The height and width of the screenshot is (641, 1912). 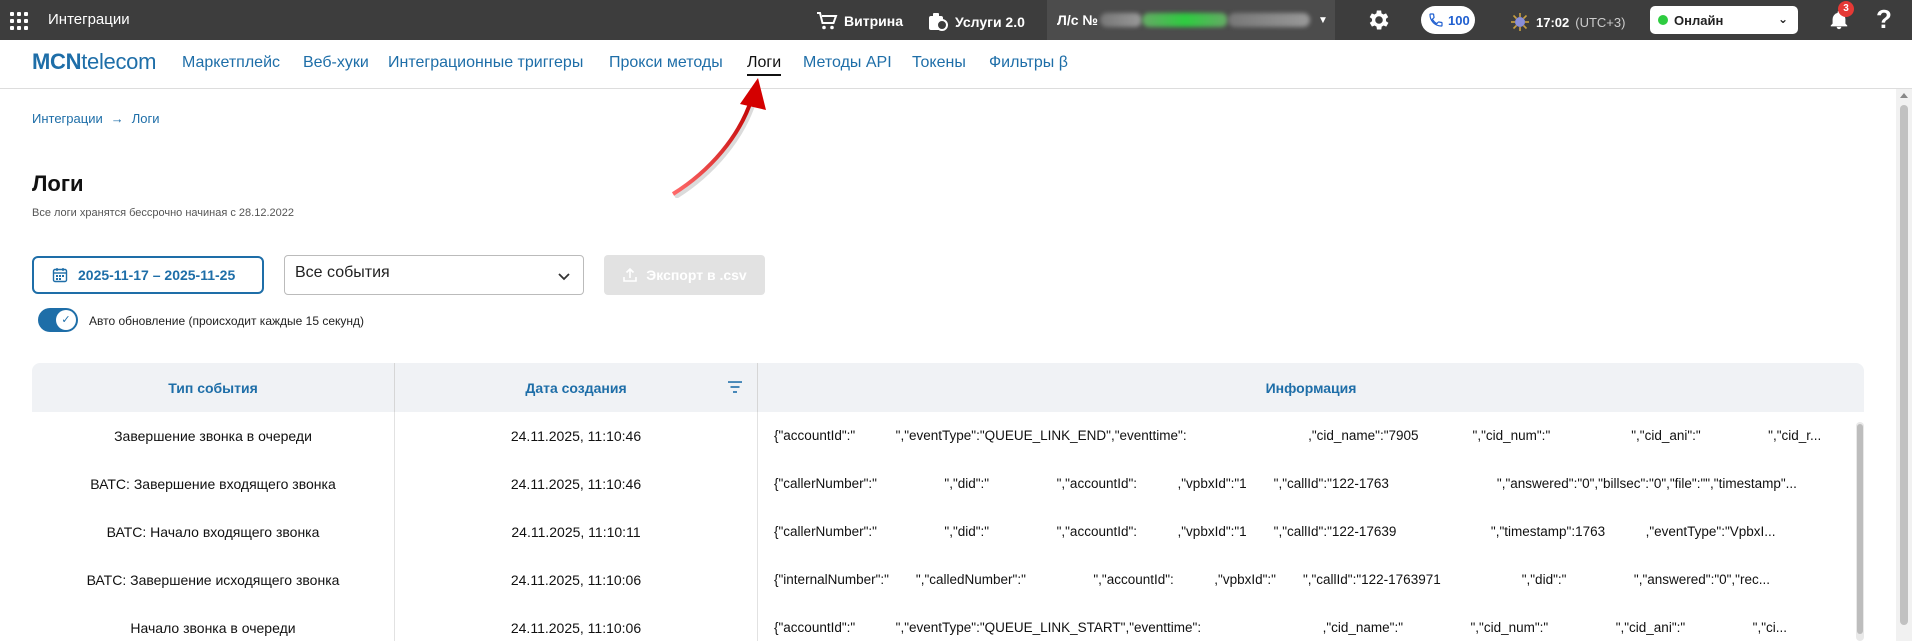 What do you see at coordinates (342, 272) in the screenshot?
I see `events-select-value: Все события` at bounding box center [342, 272].